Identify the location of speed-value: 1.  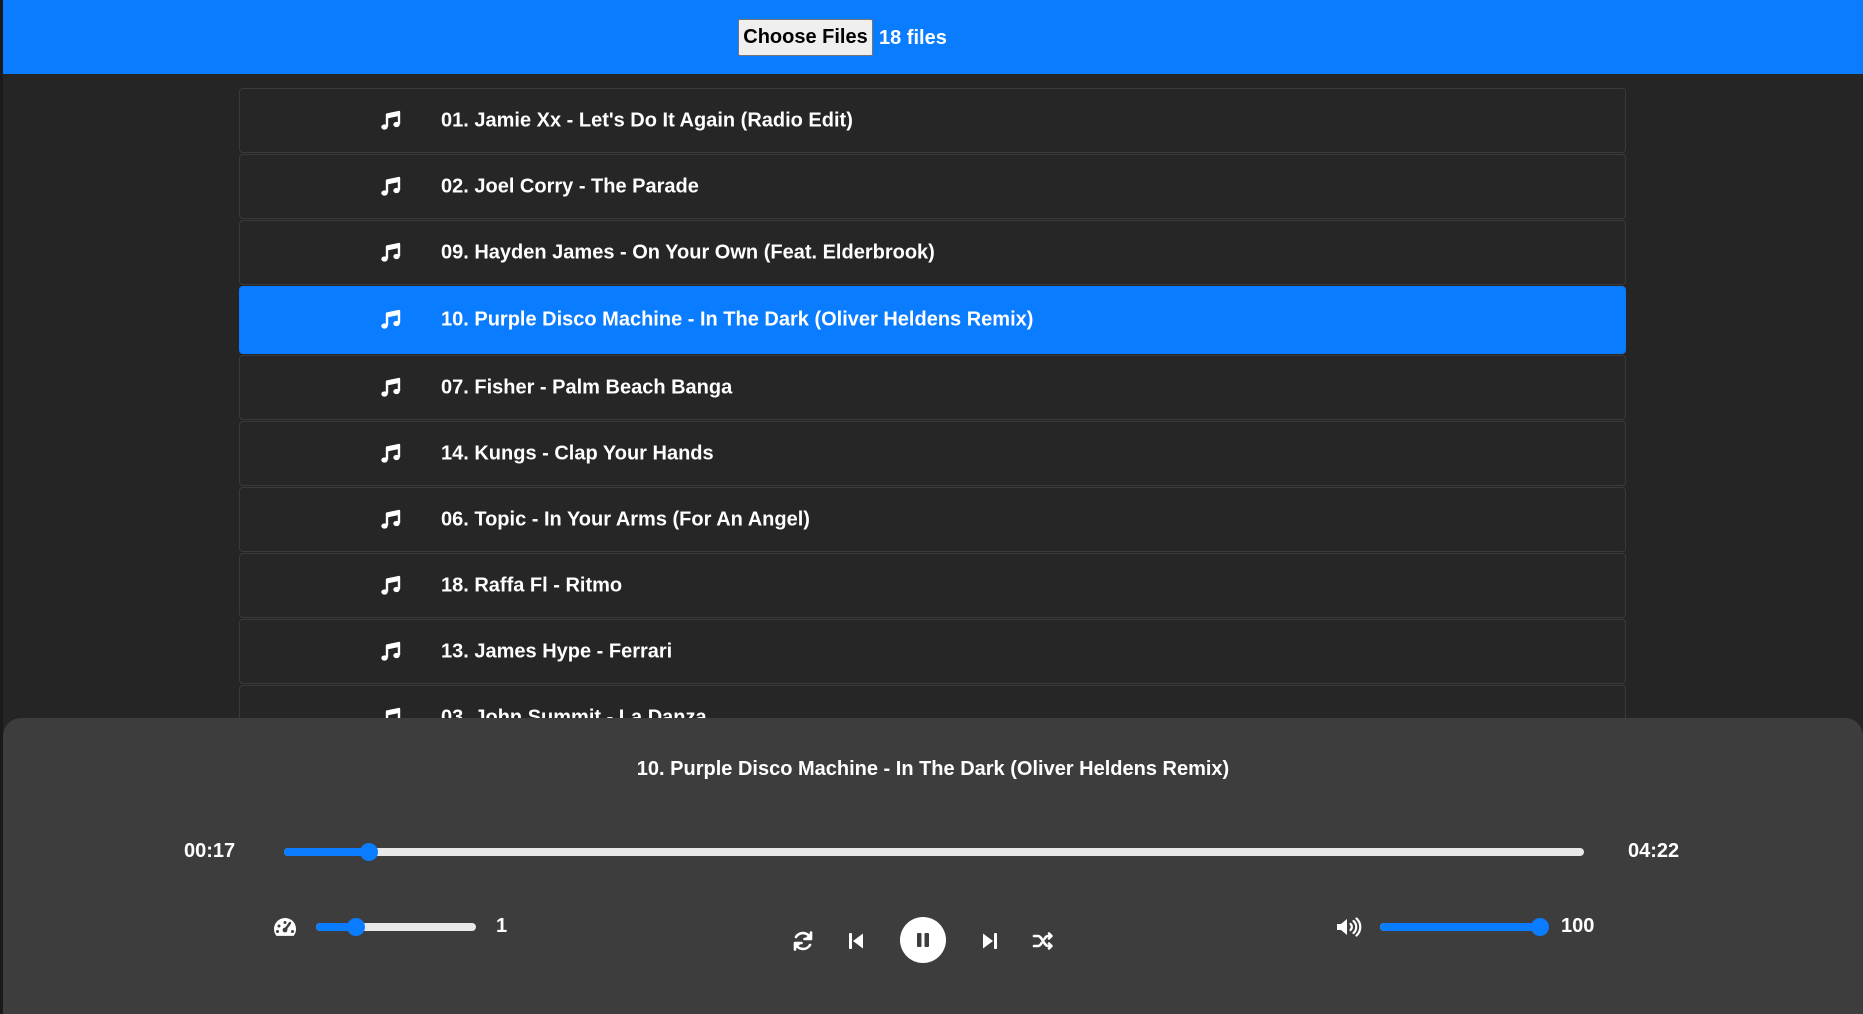
(502, 926).